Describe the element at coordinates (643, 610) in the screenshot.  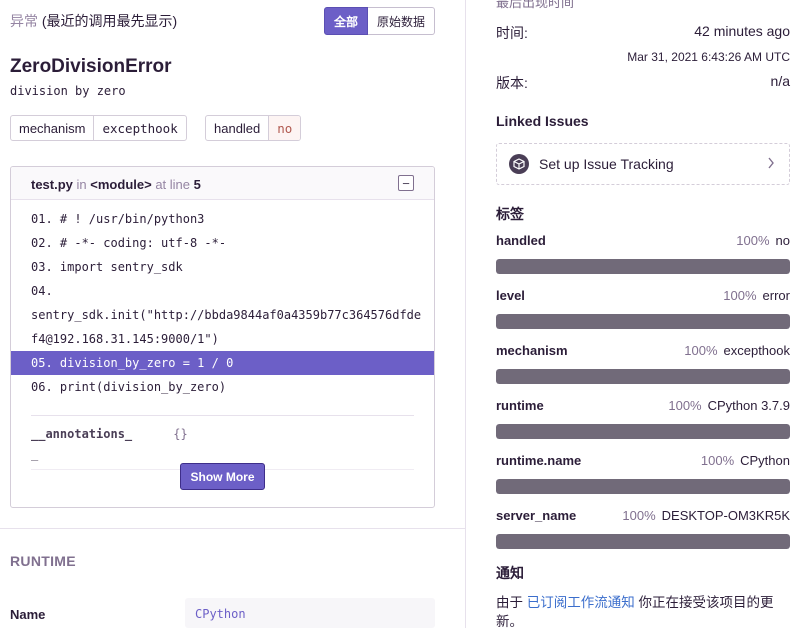
I see `notification-text: 由于 已订阅工作流通知 你正在接受该项目的更新。` at that location.